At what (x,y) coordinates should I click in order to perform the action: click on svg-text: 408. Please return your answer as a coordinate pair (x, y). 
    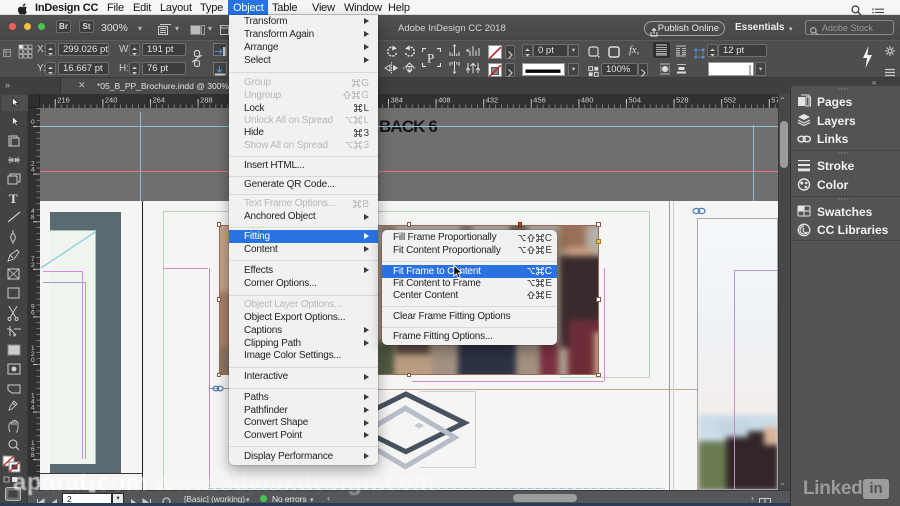
    Looking at the image, I should click on (444, 100).